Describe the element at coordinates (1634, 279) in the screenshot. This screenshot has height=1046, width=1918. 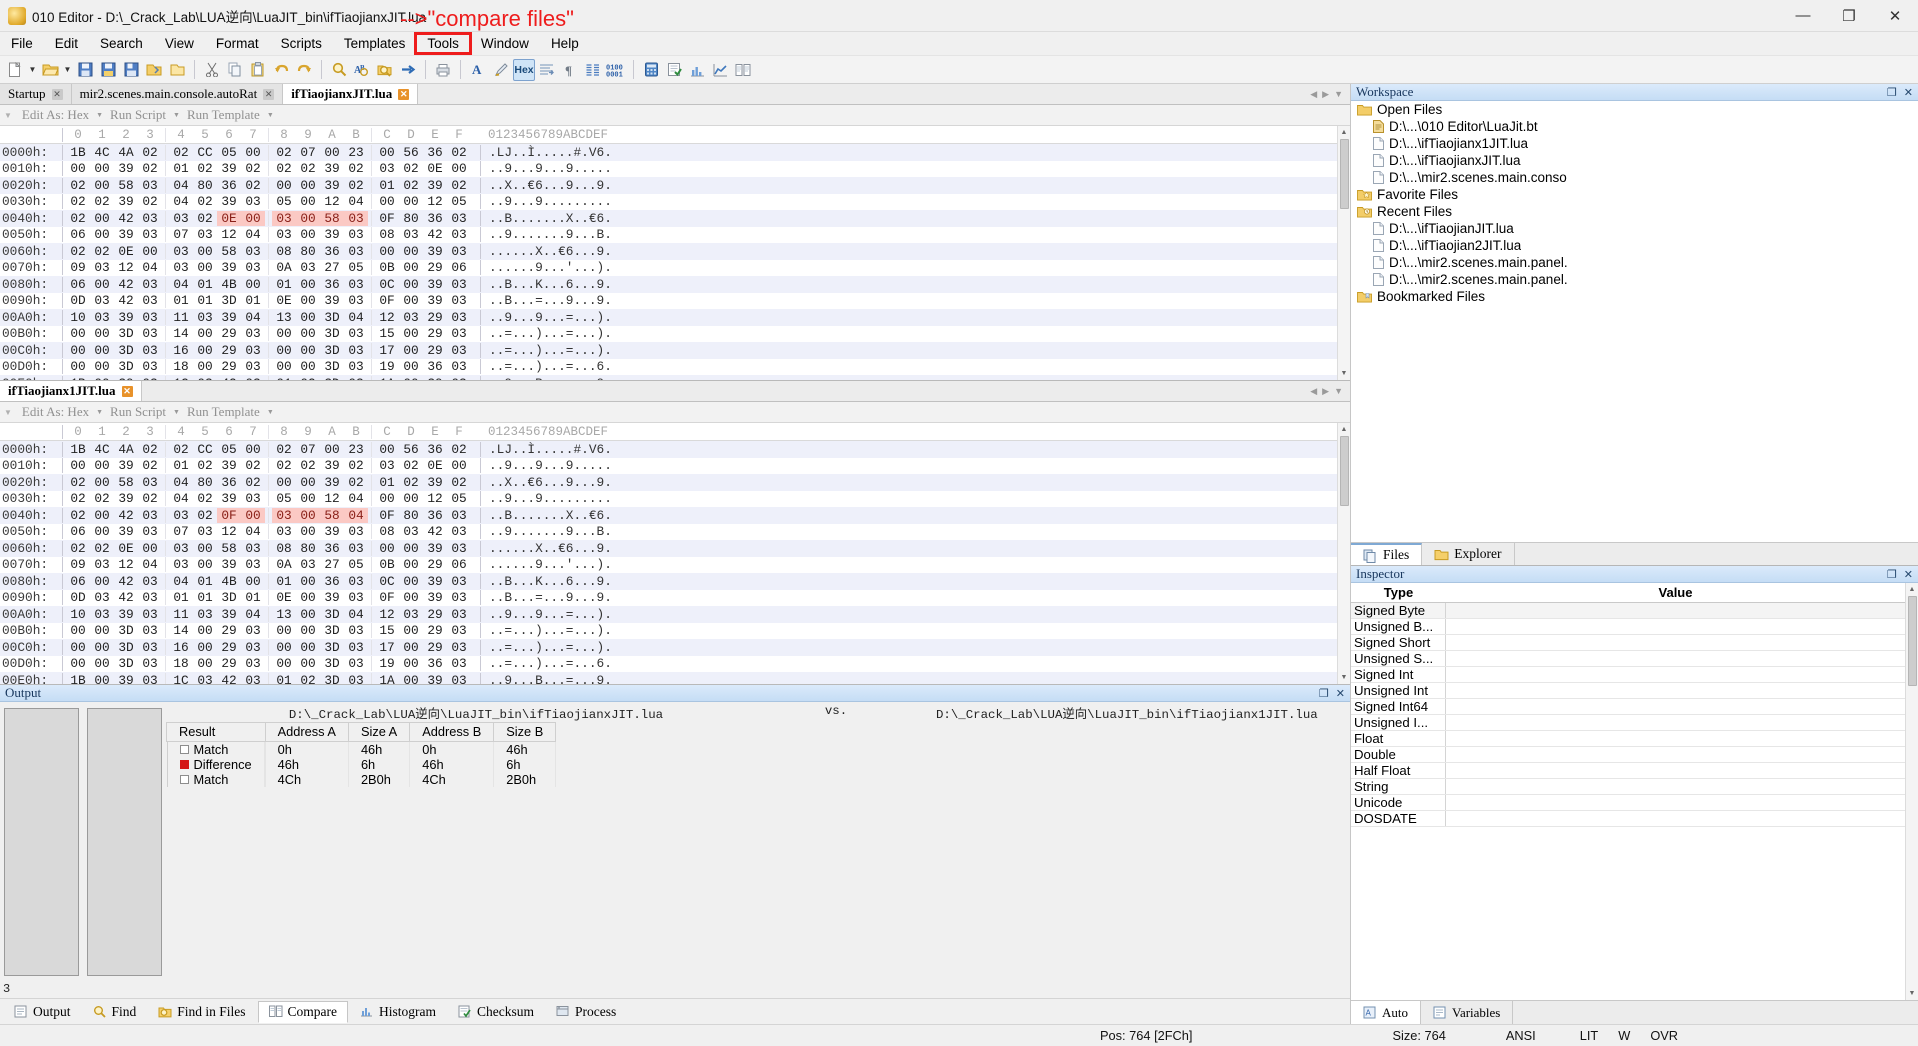
I see `workspace-tree-item: D:\...\mir2.scenes.main.panel.` at that location.